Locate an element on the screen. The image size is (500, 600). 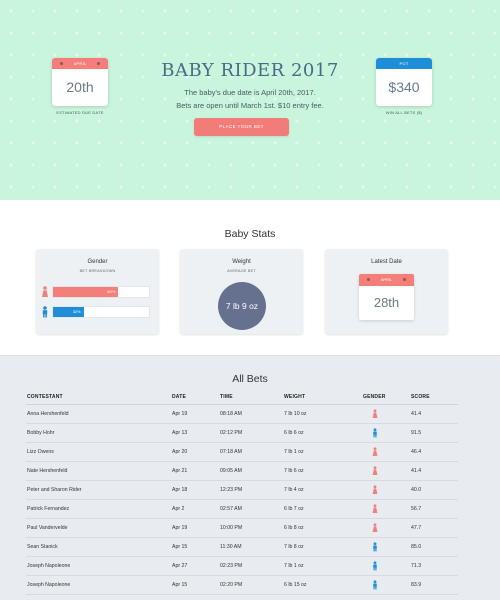
bet-time: 11:30 AM is located at coordinates (231, 547).